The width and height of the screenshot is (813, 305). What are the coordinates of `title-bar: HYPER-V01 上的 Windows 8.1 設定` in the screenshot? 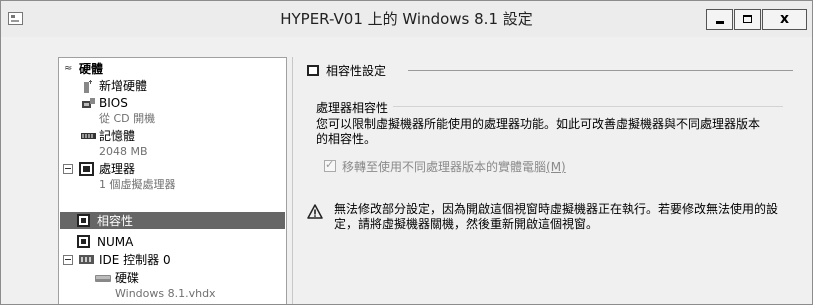 It's located at (406, 19).